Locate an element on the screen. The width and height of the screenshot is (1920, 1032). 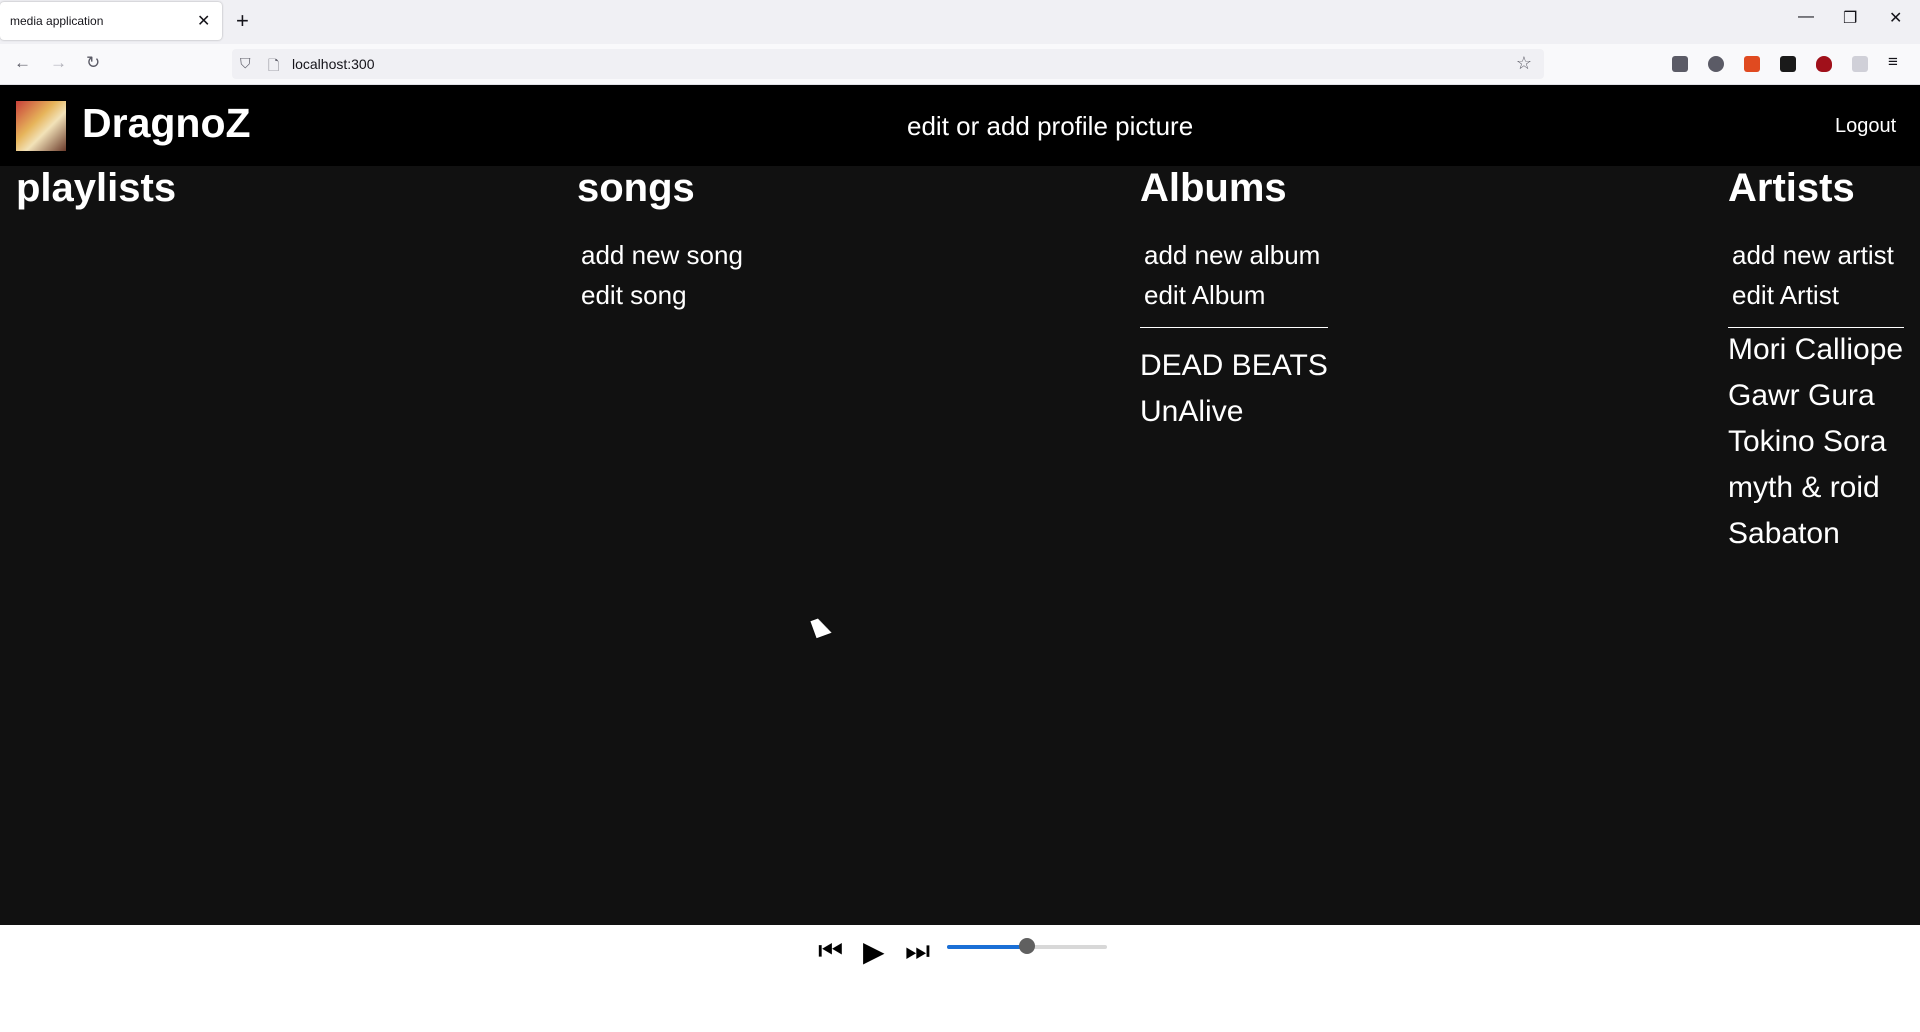
previous-track-icon: ⏮ is located at coordinates (830, 951).